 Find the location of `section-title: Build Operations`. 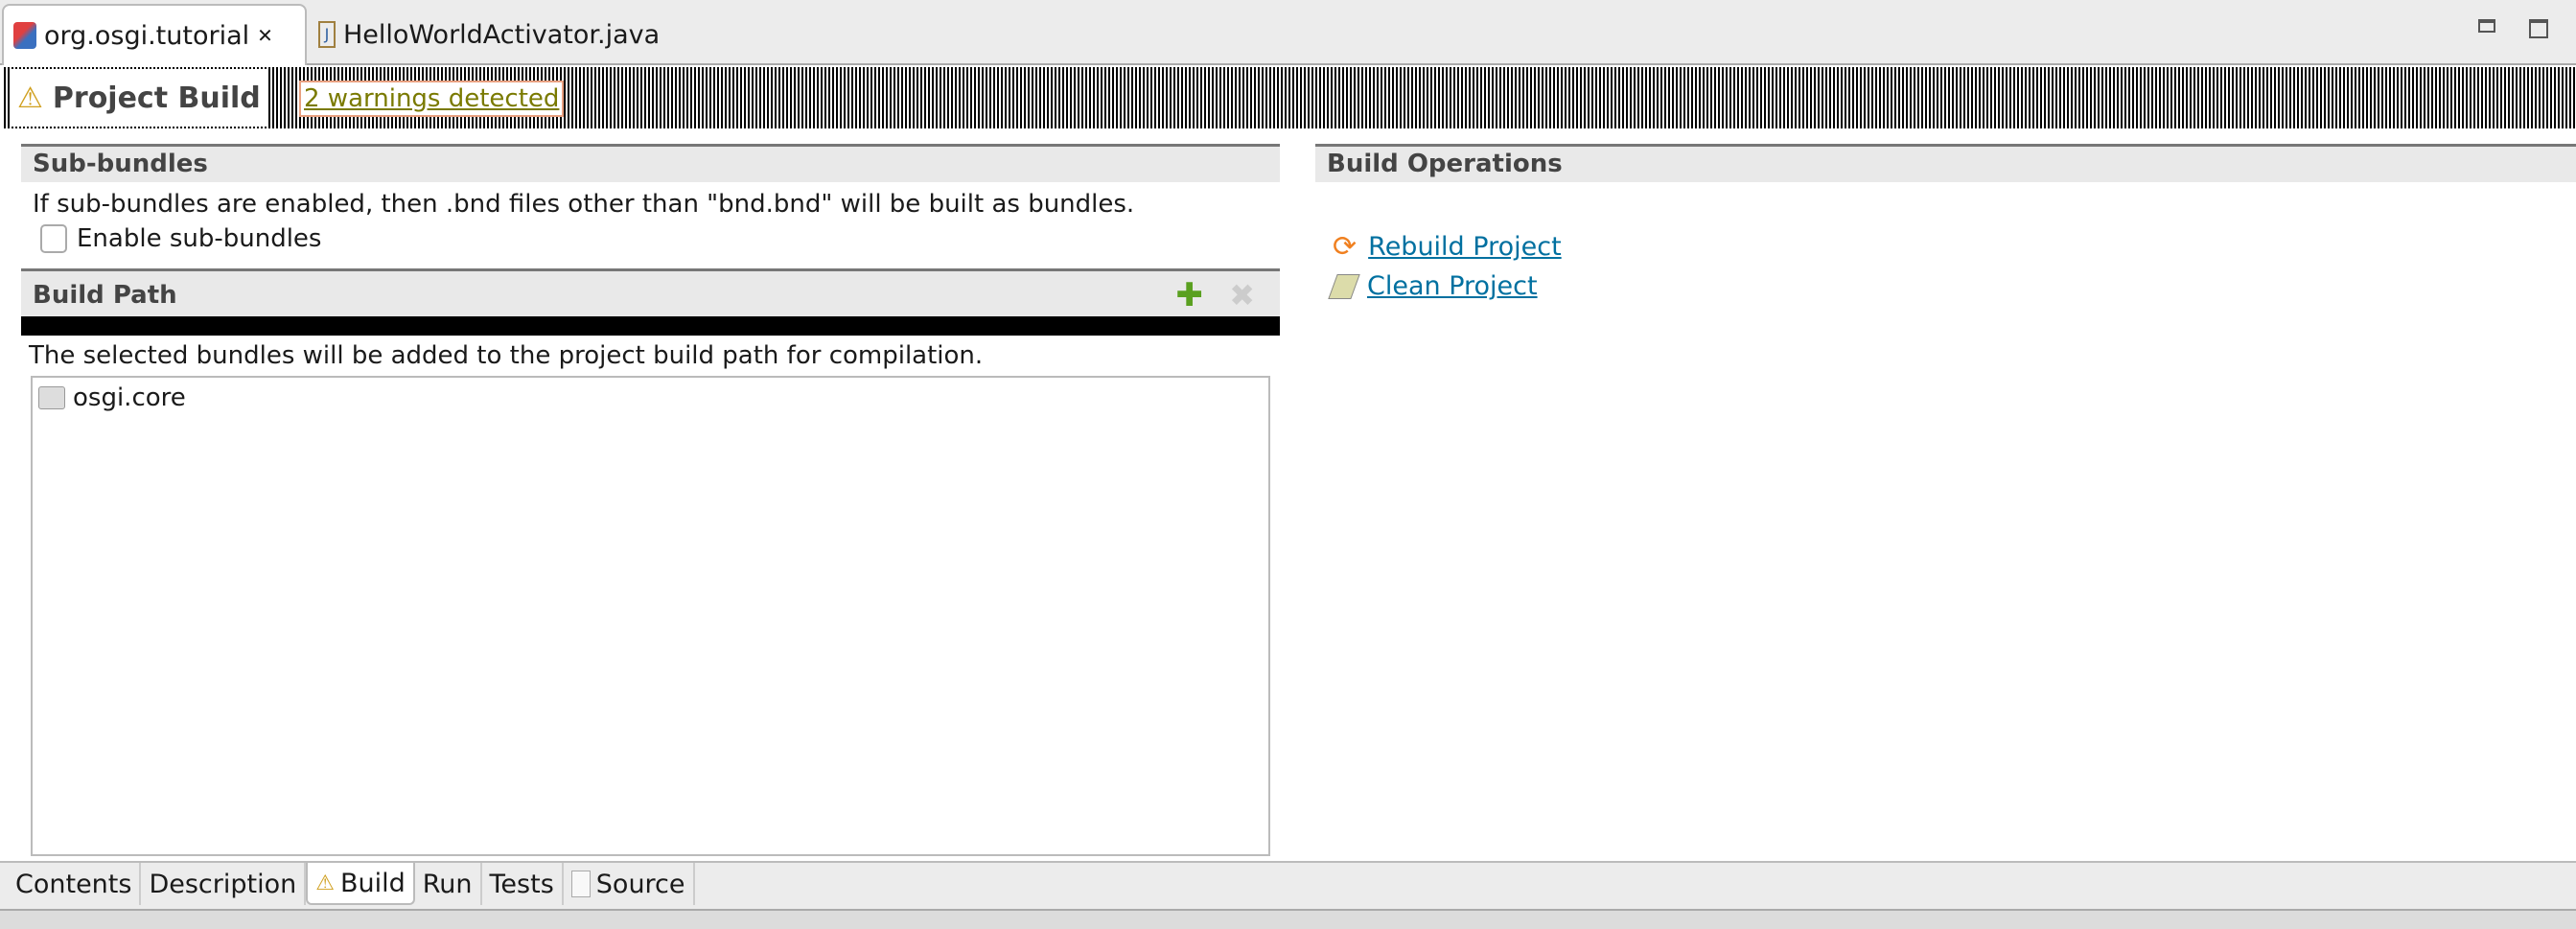

section-title: Build Operations is located at coordinates (1946, 163).